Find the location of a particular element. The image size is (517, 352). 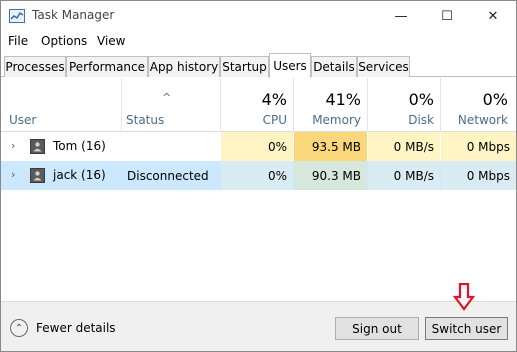

task-manager-icon is located at coordinates (17, 16).